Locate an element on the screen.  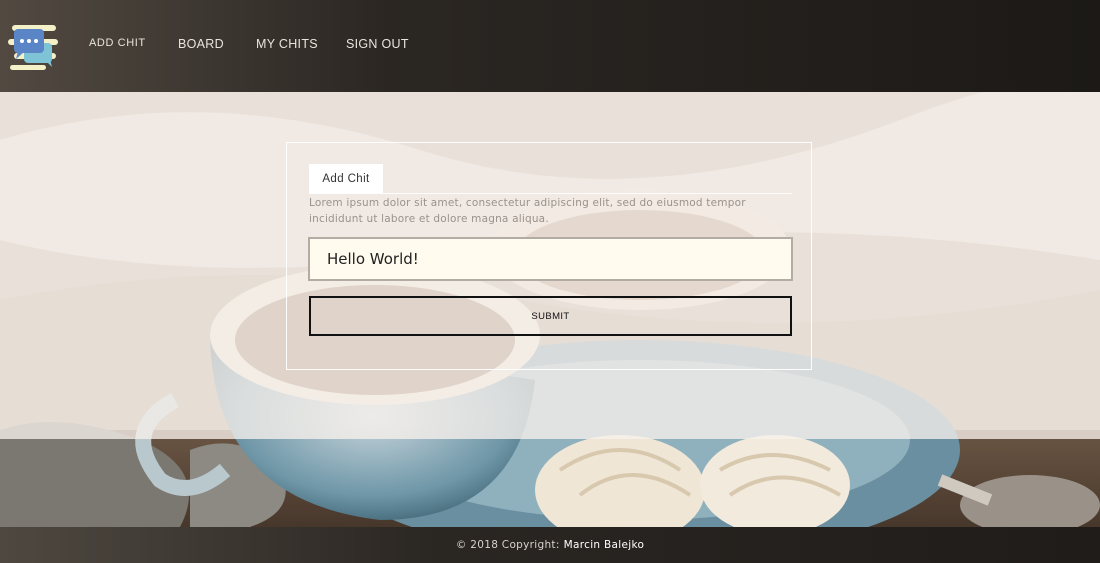
submit-button: SUBMIT is located at coordinates (550, 316).